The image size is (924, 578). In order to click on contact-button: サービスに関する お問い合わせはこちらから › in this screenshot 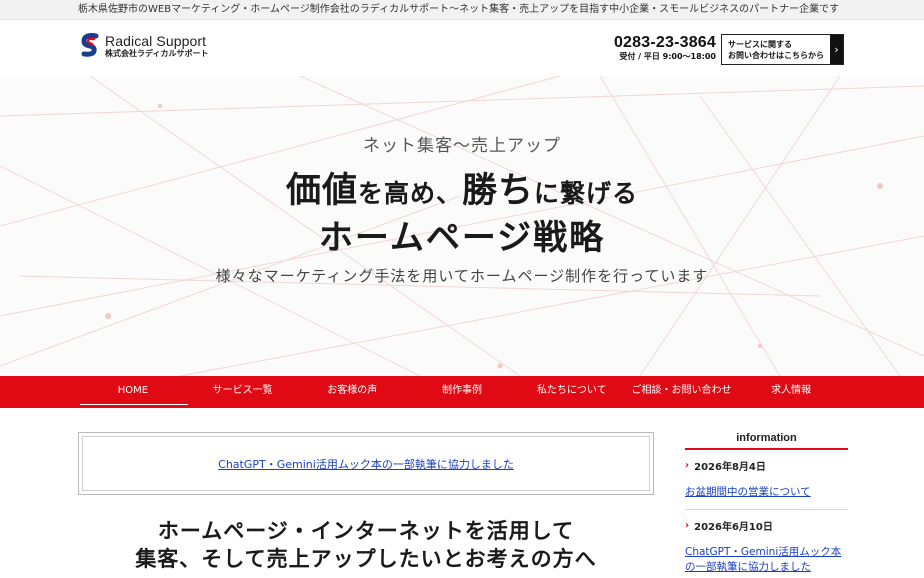, I will do `click(782, 49)`.